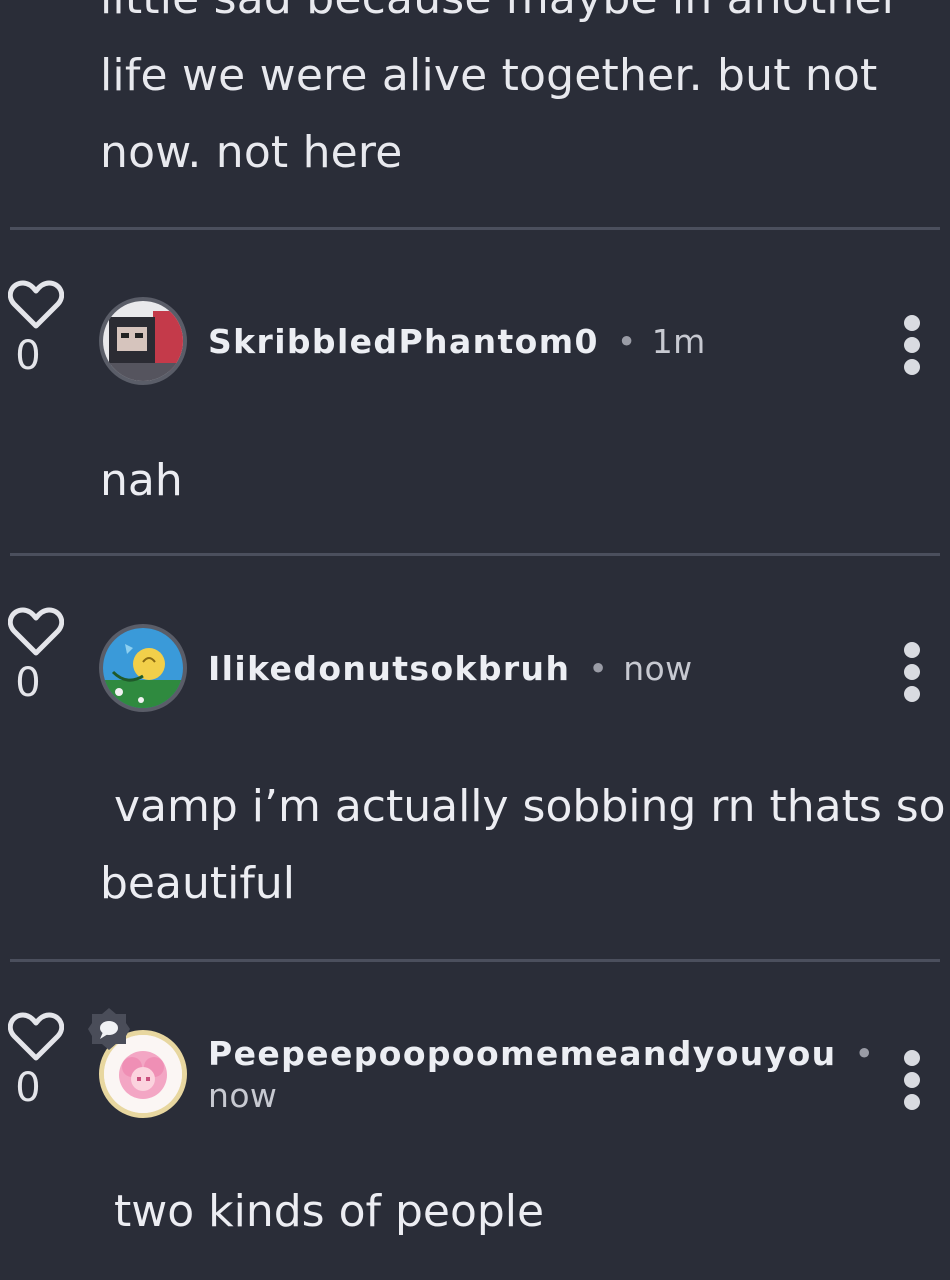  I want to click on username-link: SkribbledPhantom0, so click(403, 341).